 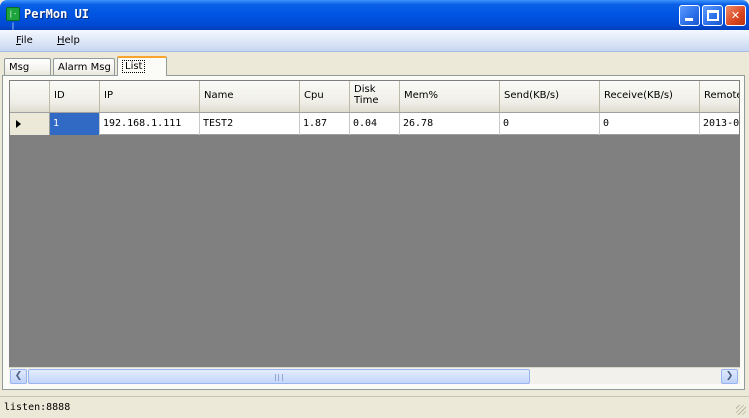 I want to click on column-header-receive: Receive(KB/s), so click(x=650, y=96).